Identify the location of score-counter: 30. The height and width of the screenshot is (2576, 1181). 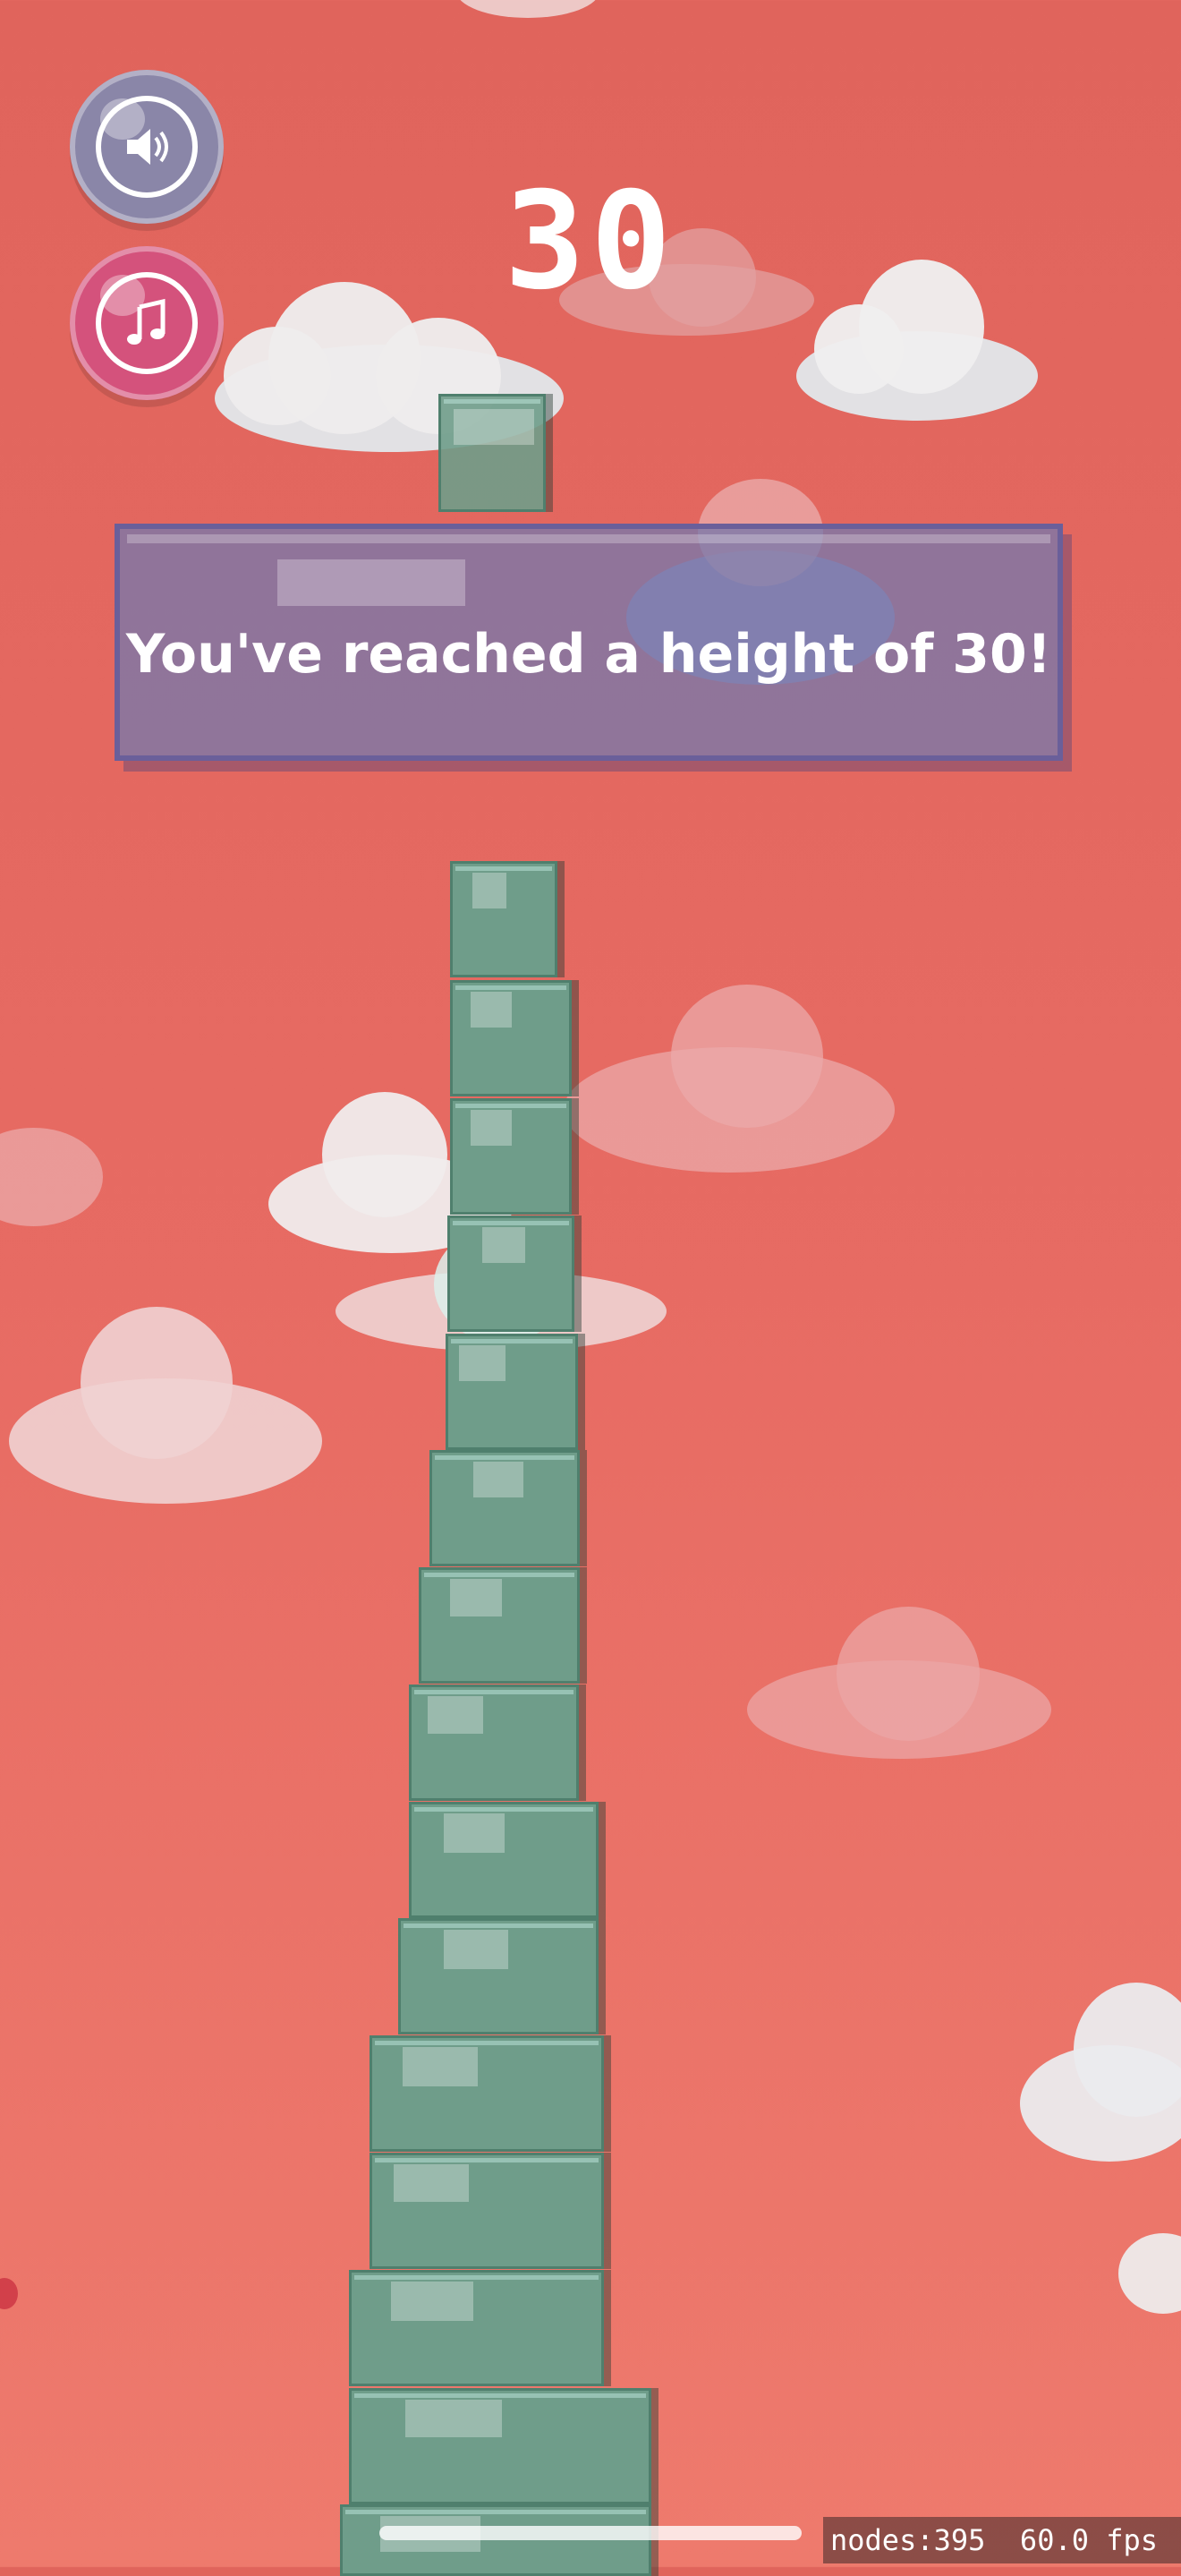
(590, 242).